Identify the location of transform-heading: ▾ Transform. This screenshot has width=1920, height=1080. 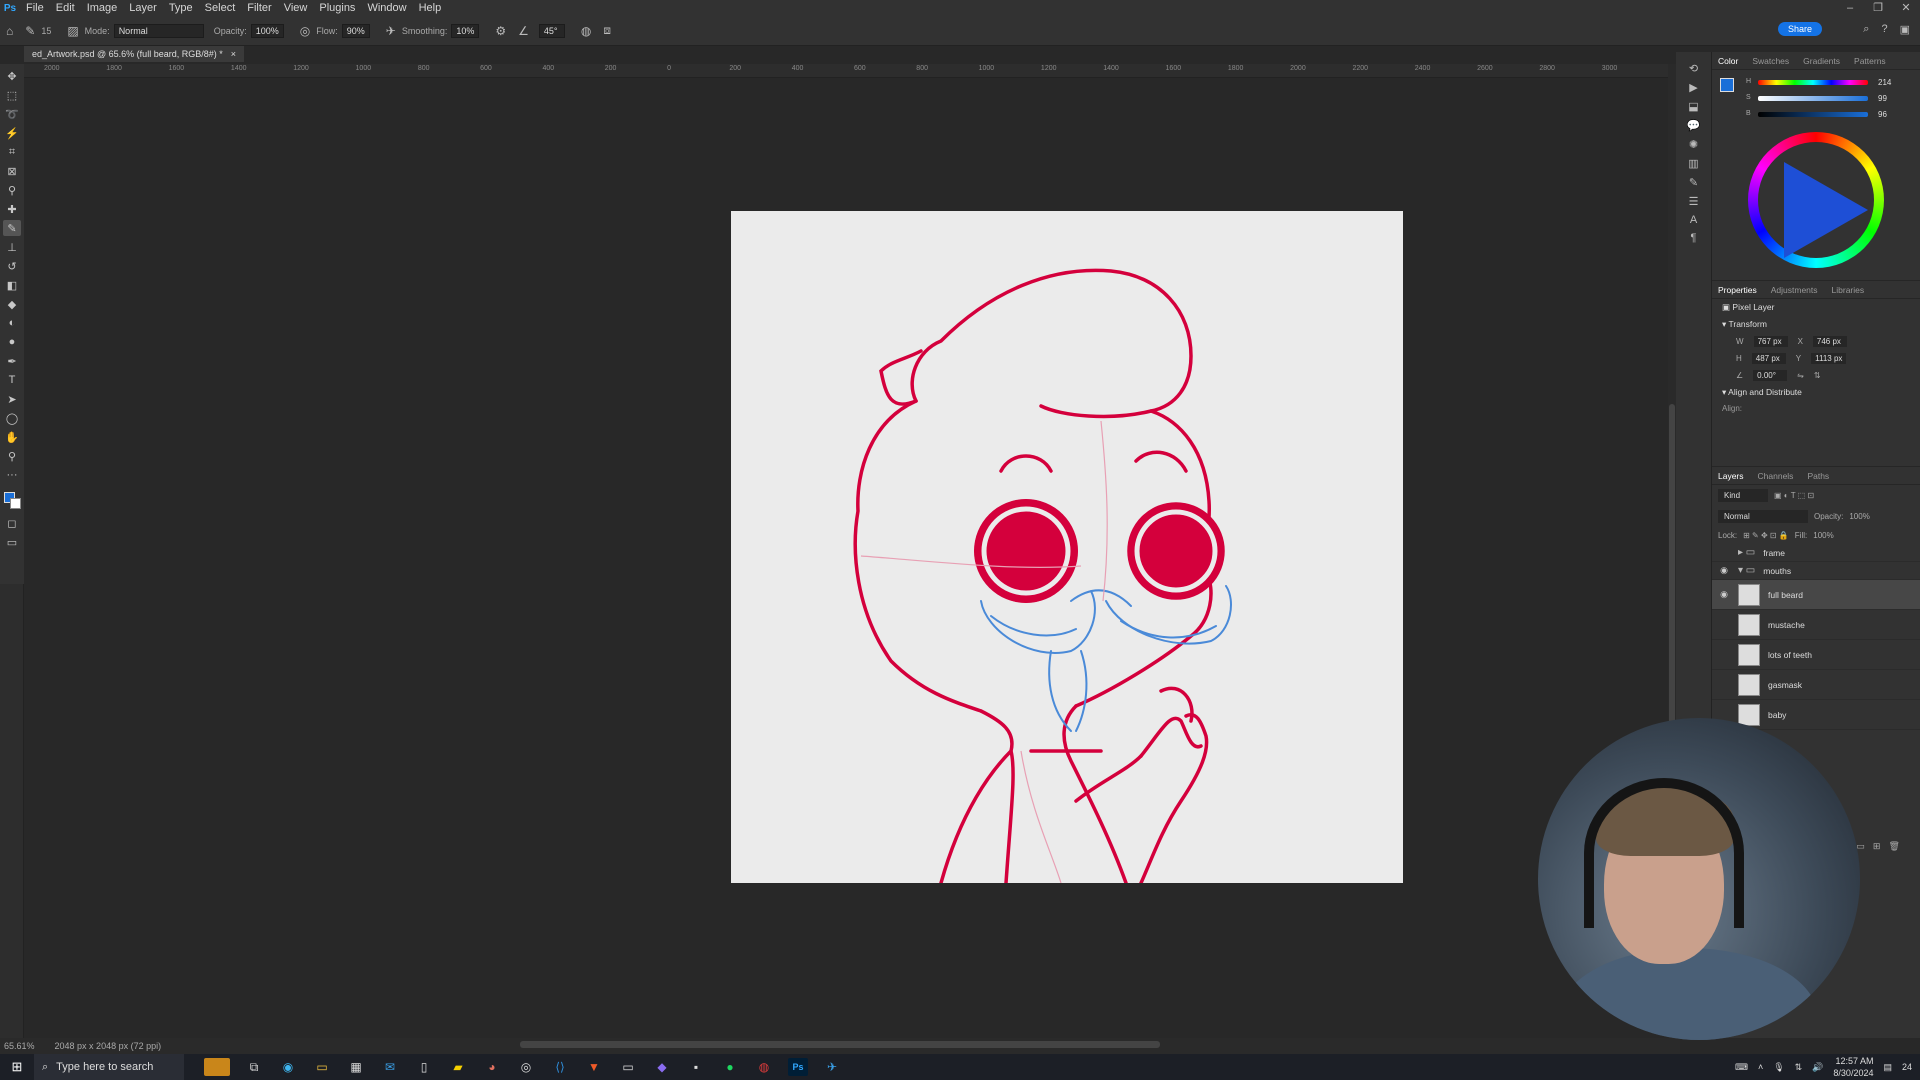
(1816, 324).